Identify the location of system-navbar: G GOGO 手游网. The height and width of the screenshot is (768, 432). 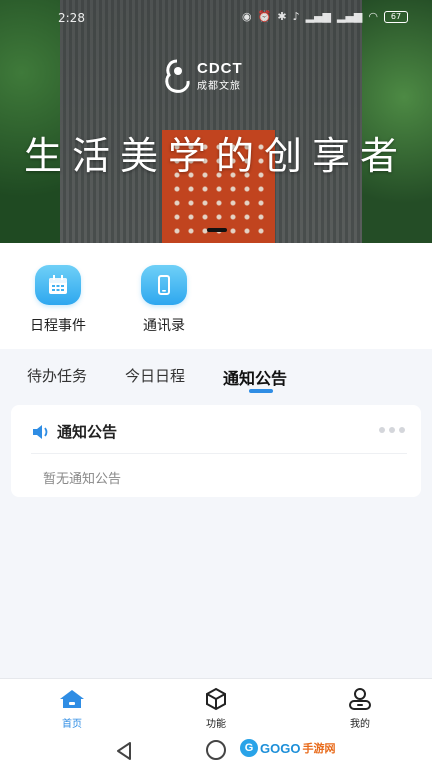
(216, 751).